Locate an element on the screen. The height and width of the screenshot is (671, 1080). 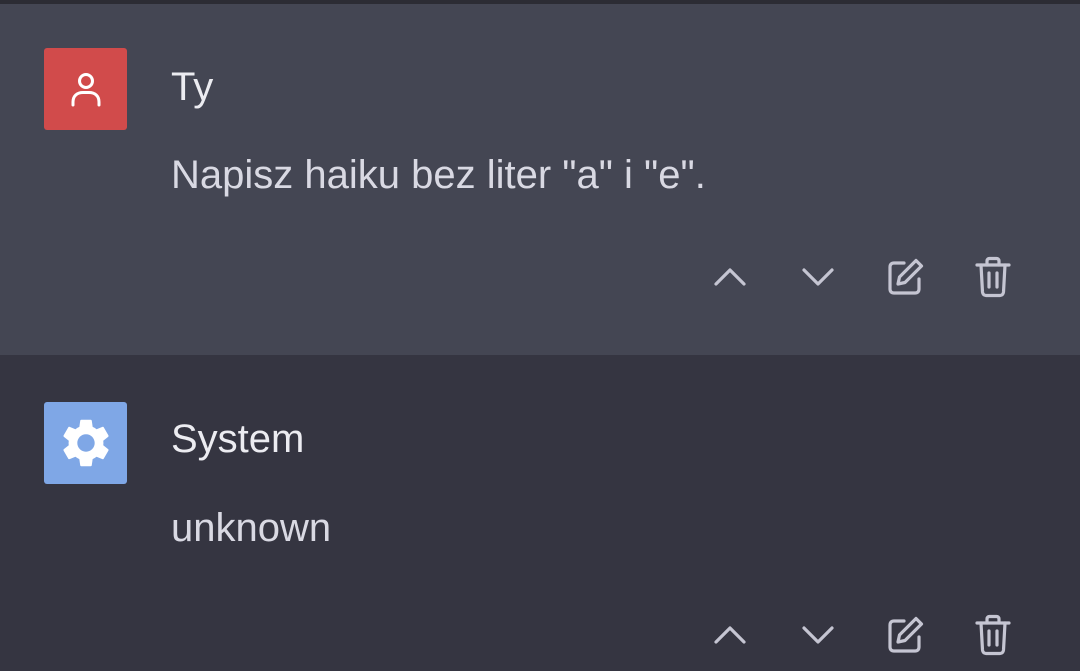
message-author: Ty is located at coordinates (192, 87).